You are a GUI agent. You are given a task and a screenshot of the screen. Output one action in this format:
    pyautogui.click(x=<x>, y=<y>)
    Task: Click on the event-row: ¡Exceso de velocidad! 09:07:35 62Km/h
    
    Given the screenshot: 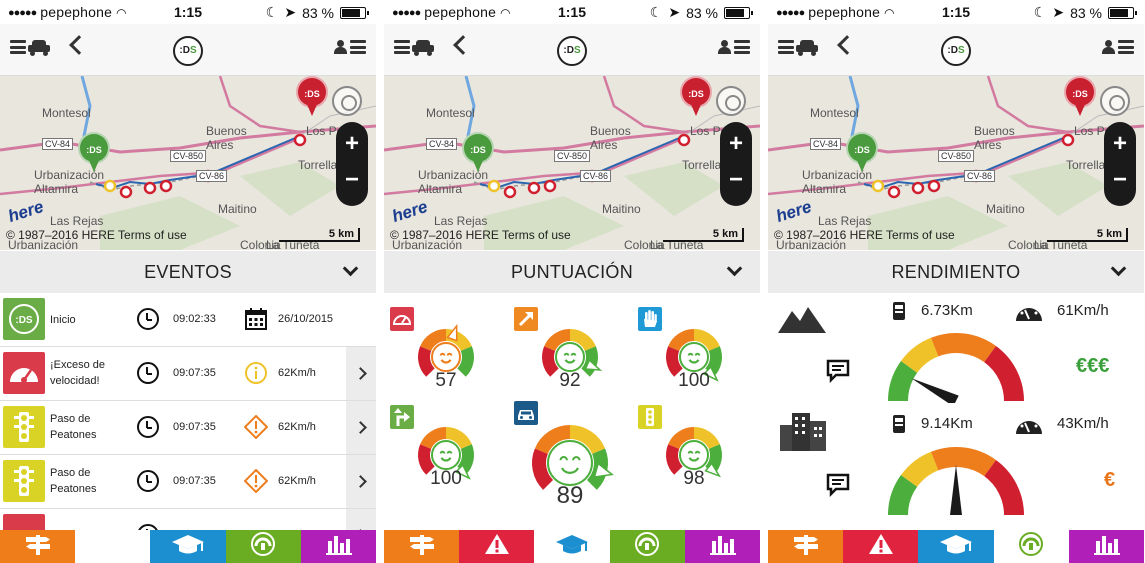 What is the action you would take?
    pyautogui.click(x=188, y=374)
    